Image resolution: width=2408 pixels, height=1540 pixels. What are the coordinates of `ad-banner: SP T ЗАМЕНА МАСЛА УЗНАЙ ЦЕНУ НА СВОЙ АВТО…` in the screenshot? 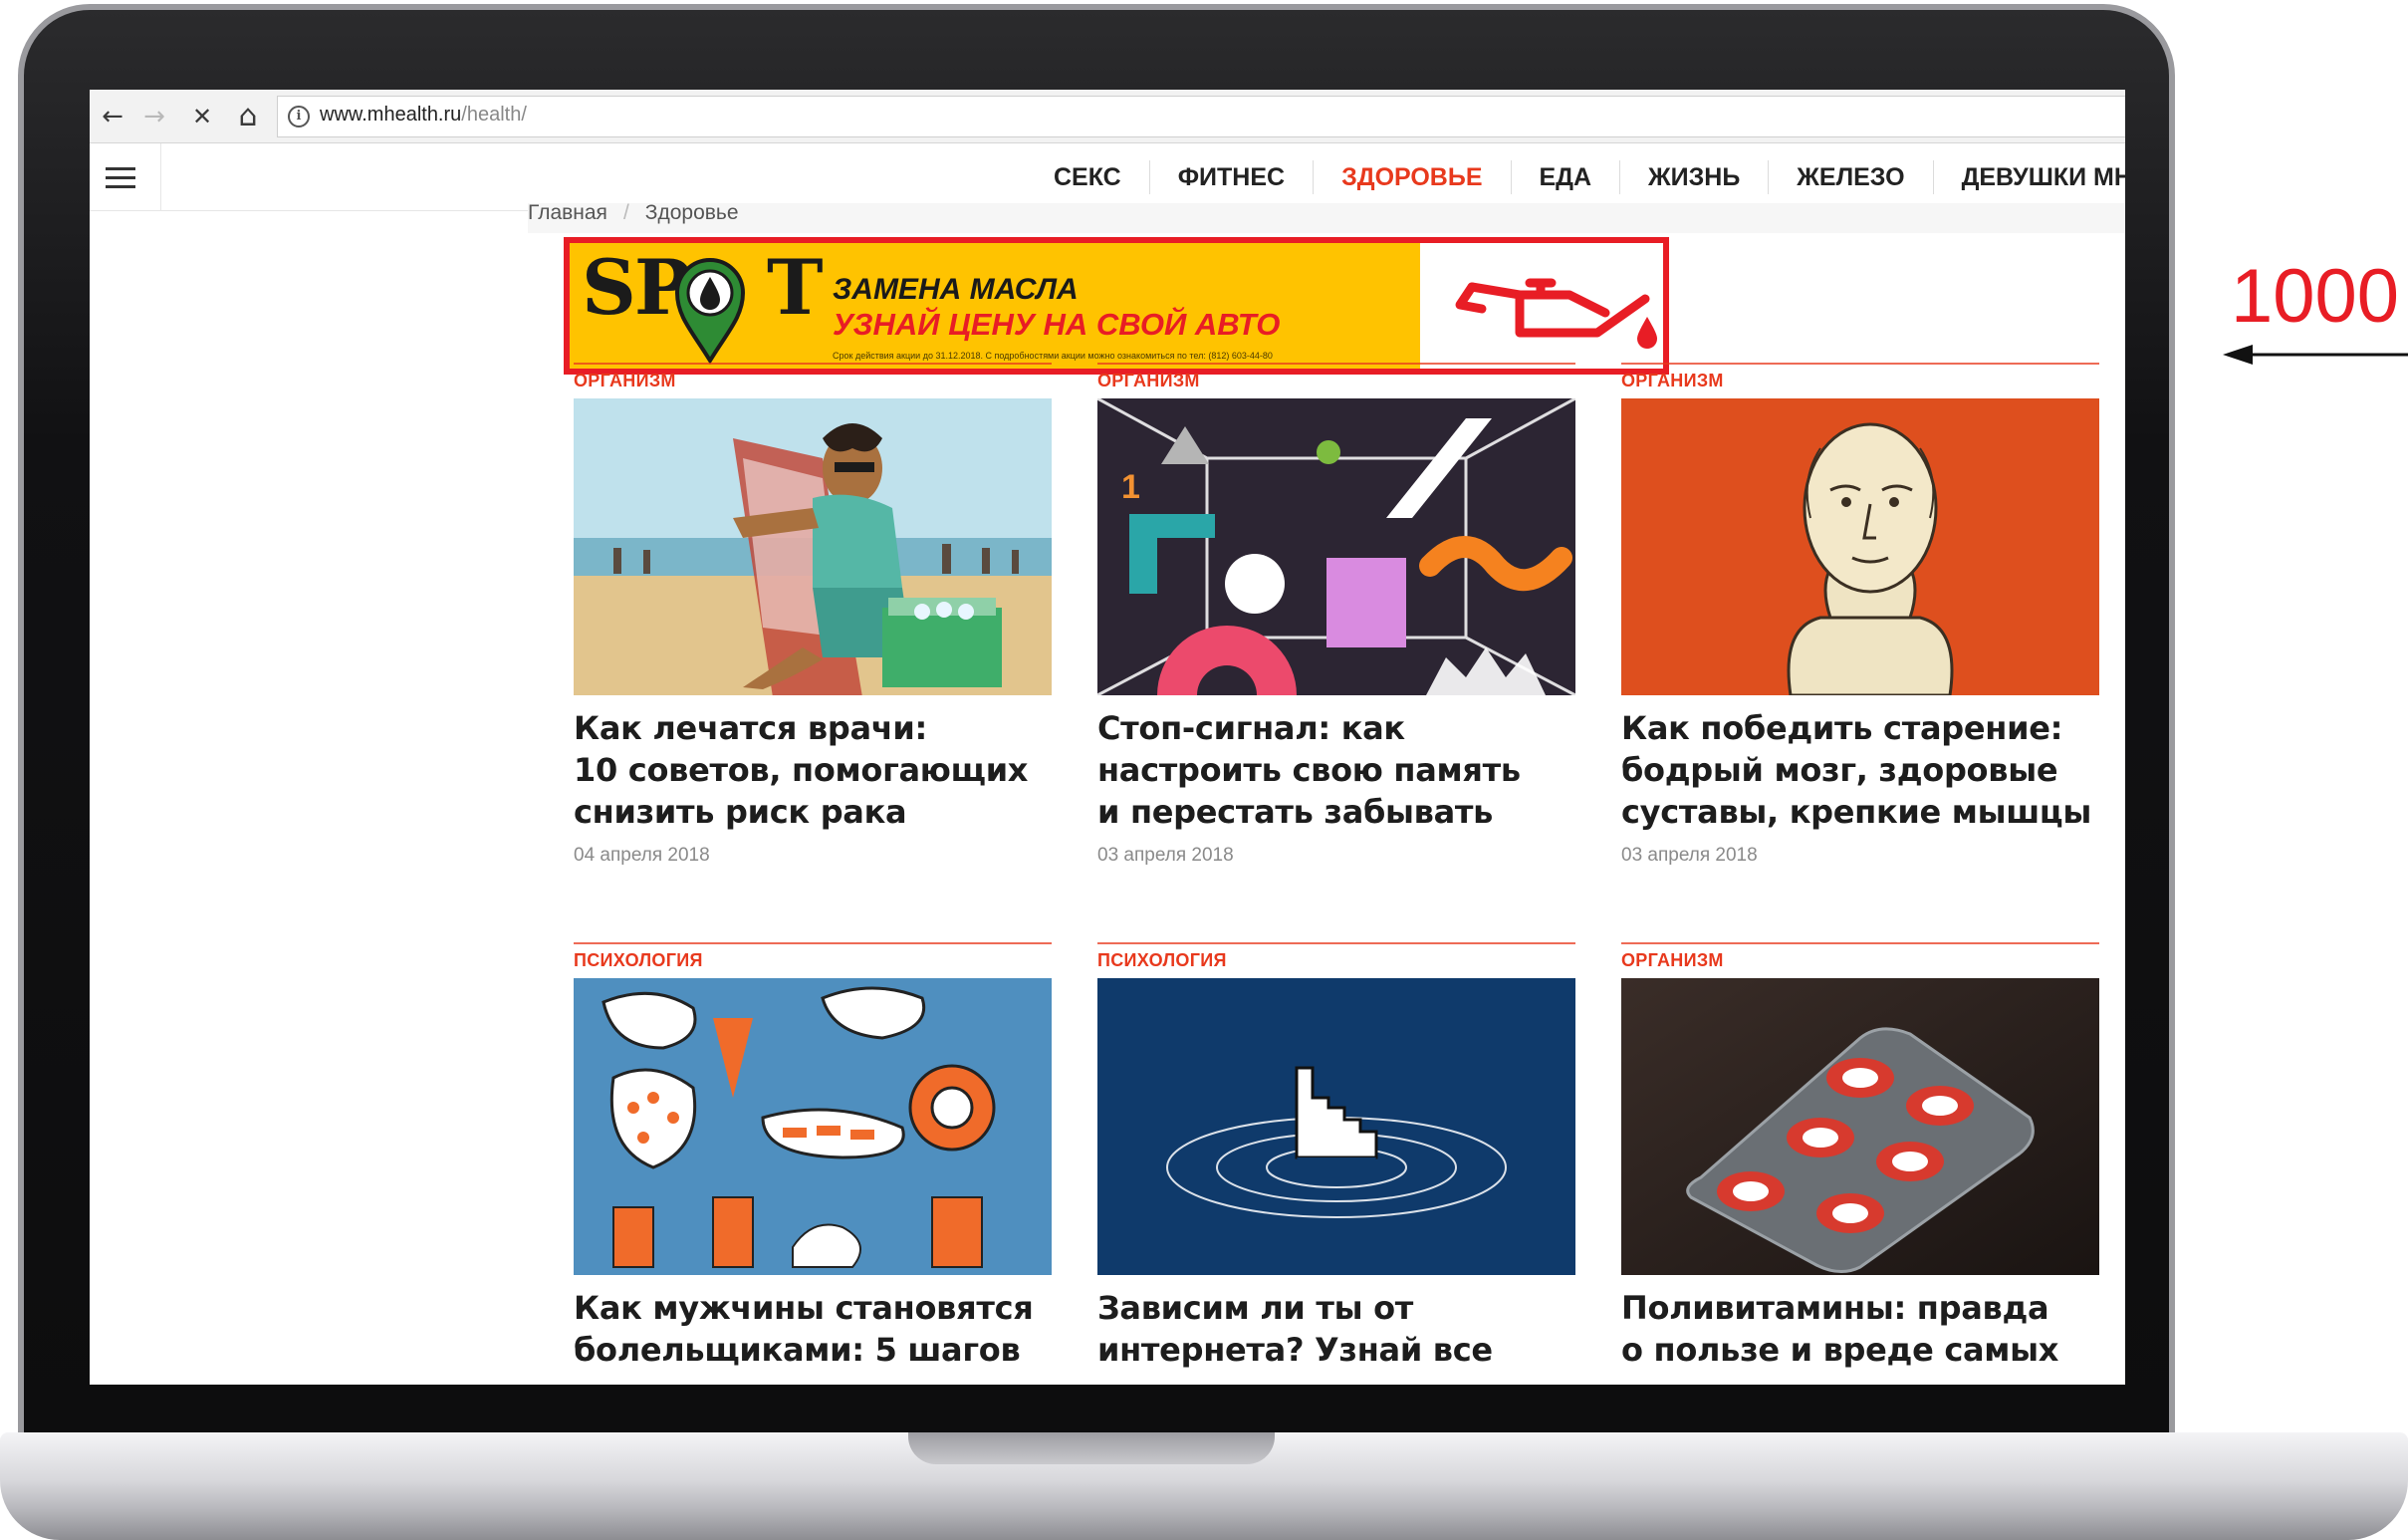 It's located at (1116, 306).